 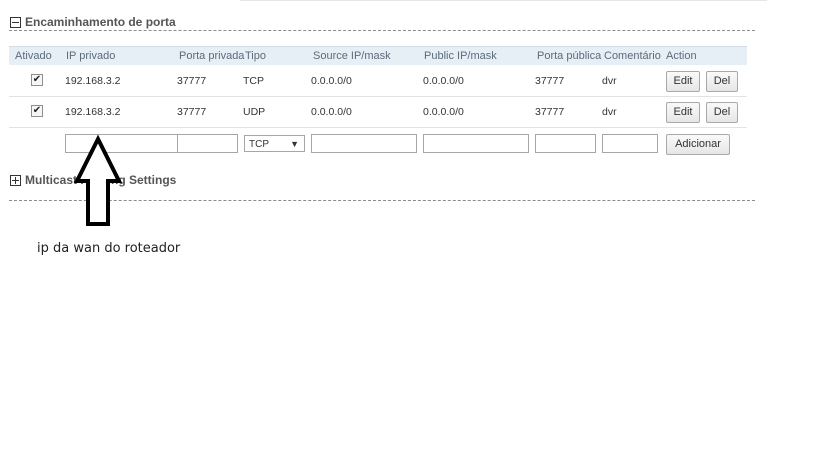 What do you see at coordinates (98, 180) in the screenshot?
I see `up-arrow-icon` at bounding box center [98, 180].